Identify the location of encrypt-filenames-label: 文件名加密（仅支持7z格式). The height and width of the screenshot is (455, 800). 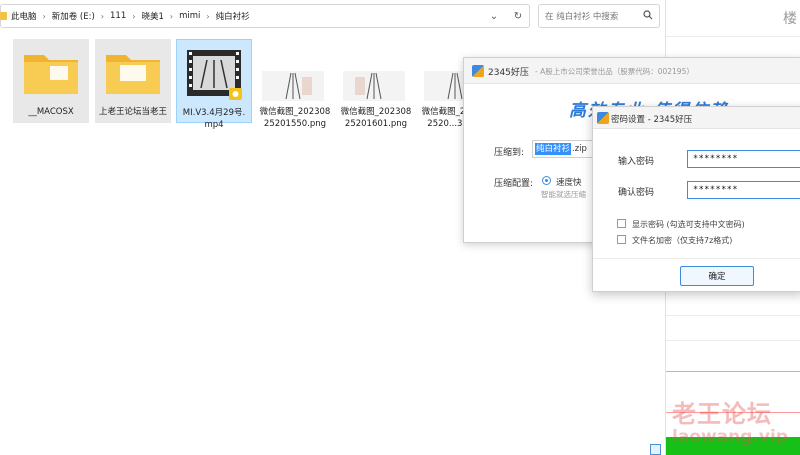
(682, 240).